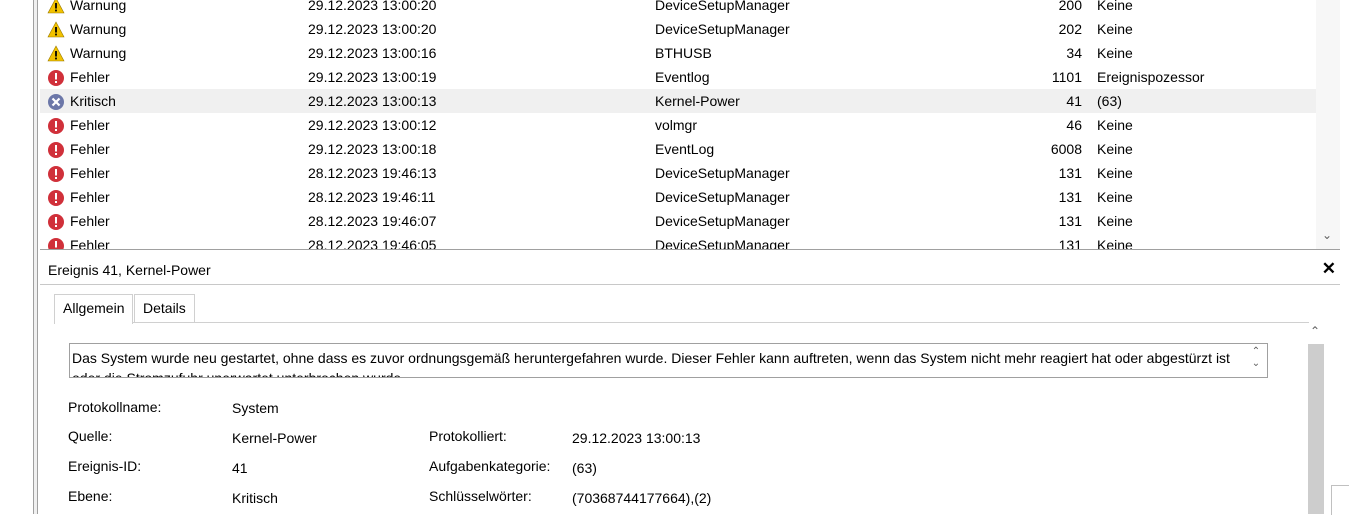 The image size is (1349, 515). What do you see at coordinates (1070, 29) in the screenshot?
I see `cell-event-id: 202` at bounding box center [1070, 29].